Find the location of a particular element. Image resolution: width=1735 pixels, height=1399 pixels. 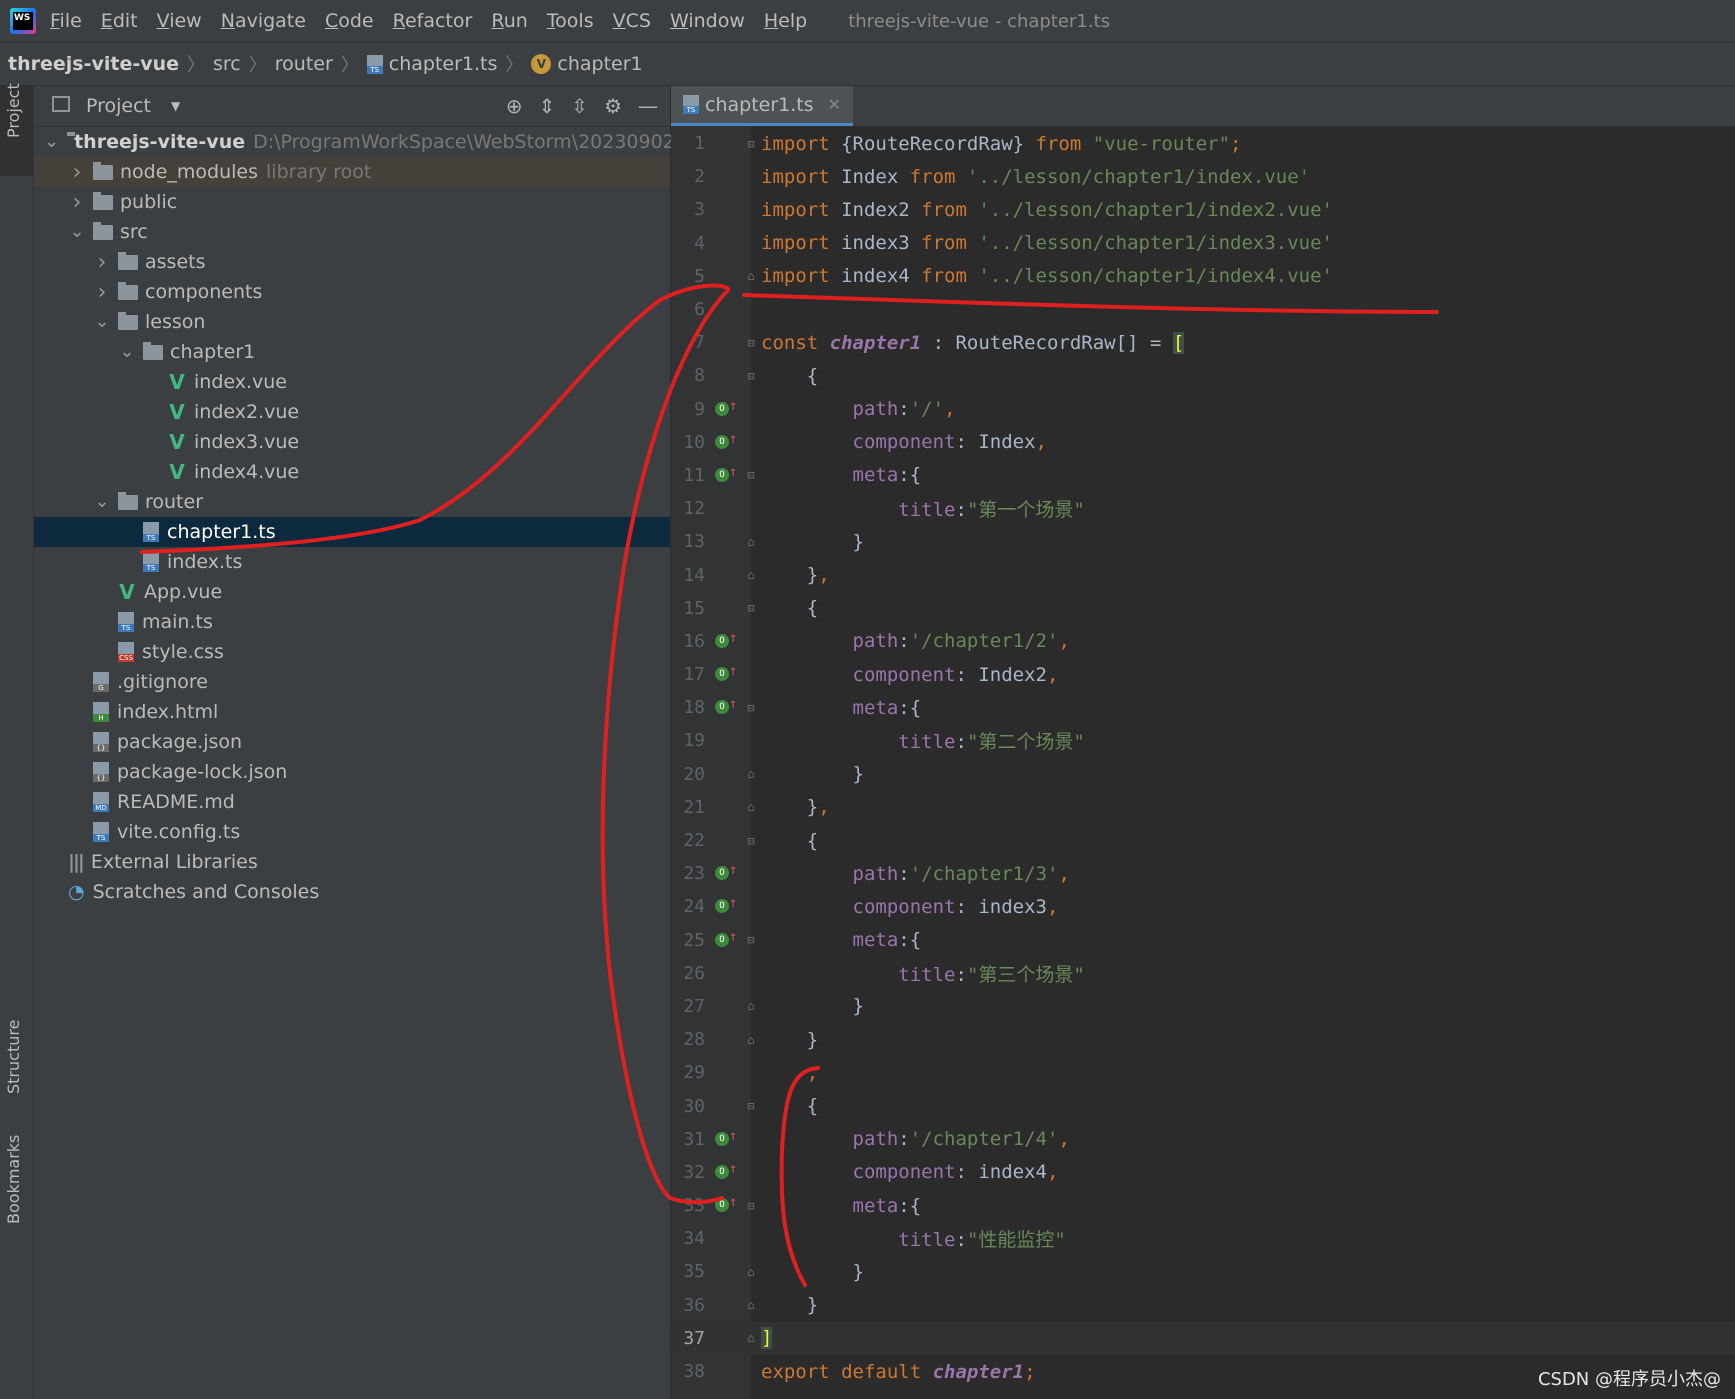

menu-item-code: Code is located at coordinates (349, 21).